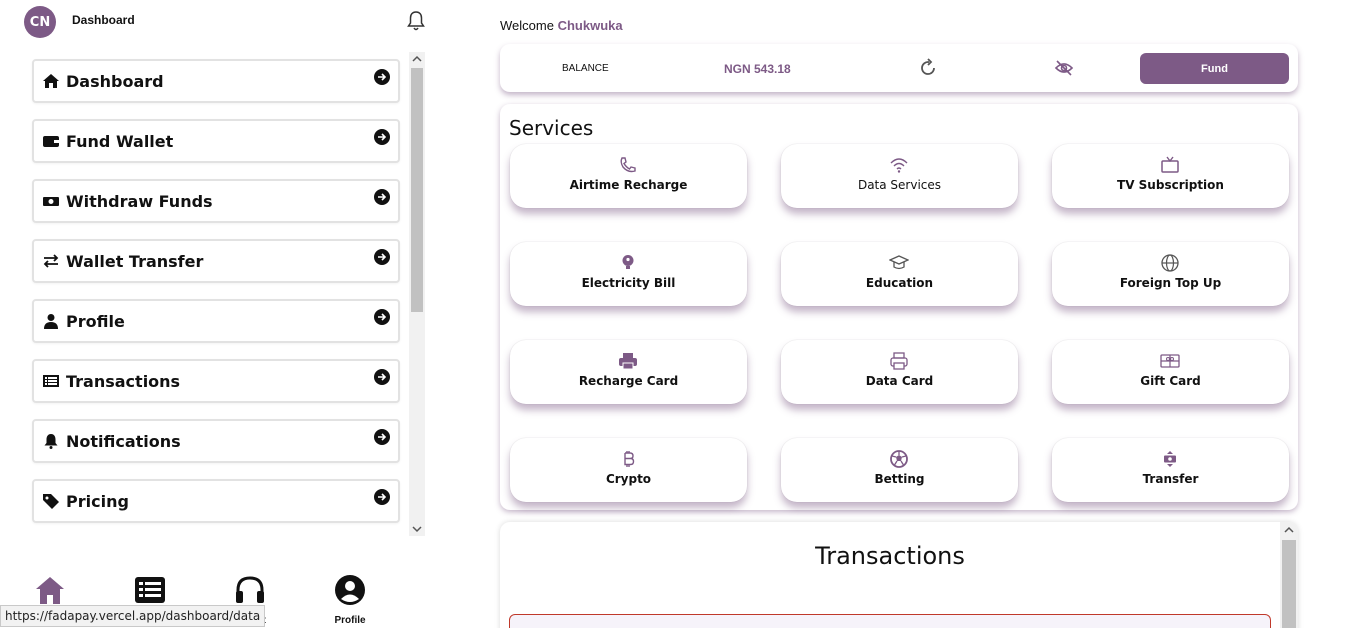  What do you see at coordinates (590, 25) in the screenshot?
I see `welcome-name: Chukwuka` at bounding box center [590, 25].